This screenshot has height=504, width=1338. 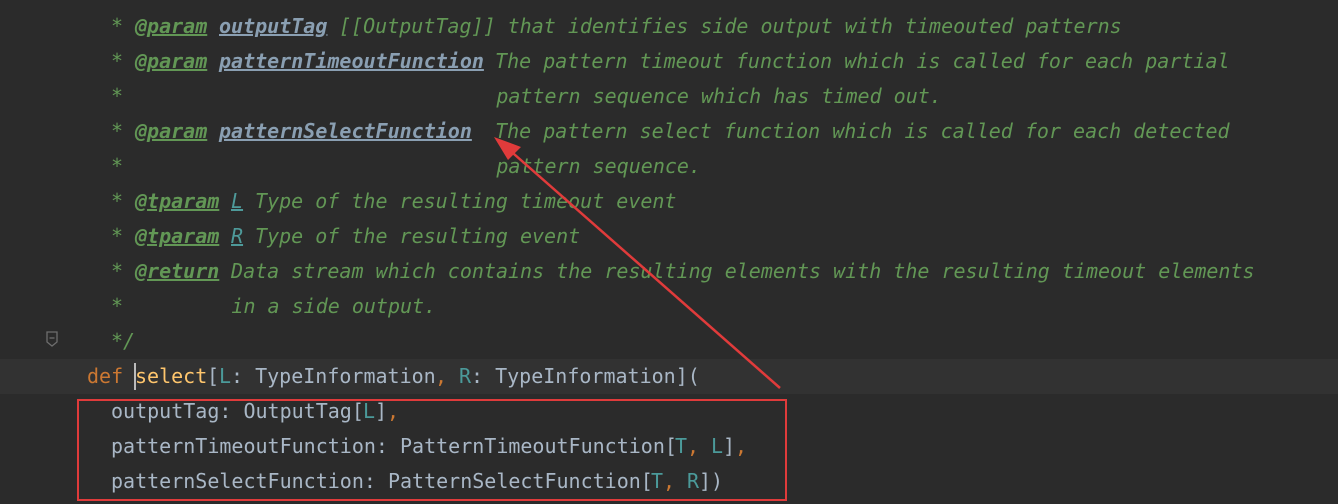 What do you see at coordinates (177, 271) in the screenshot?
I see `code-token: @return` at bounding box center [177, 271].